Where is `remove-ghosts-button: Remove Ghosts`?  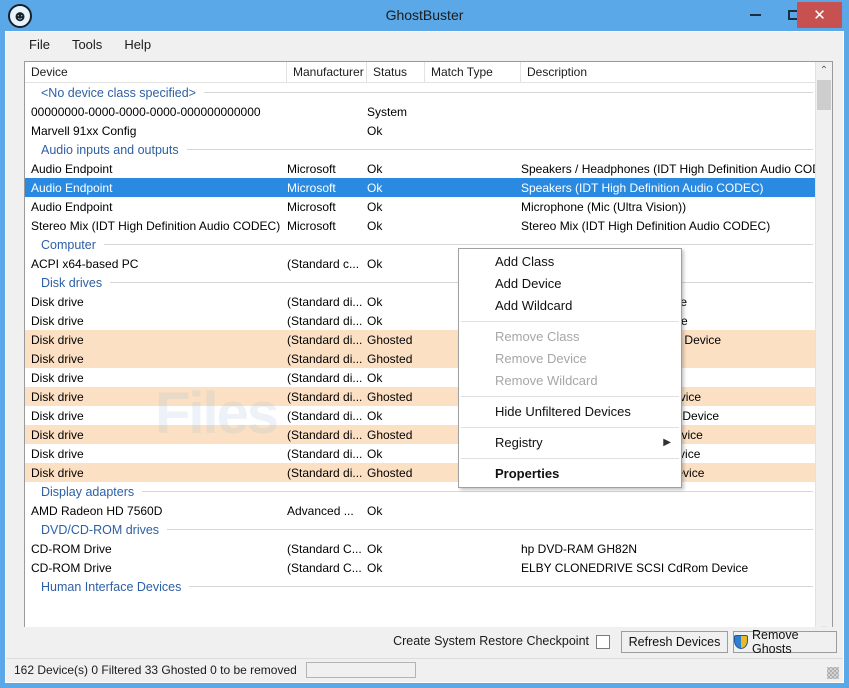 remove-ghosts-button: Remove Ghosts is located at coordinates (785, 642).